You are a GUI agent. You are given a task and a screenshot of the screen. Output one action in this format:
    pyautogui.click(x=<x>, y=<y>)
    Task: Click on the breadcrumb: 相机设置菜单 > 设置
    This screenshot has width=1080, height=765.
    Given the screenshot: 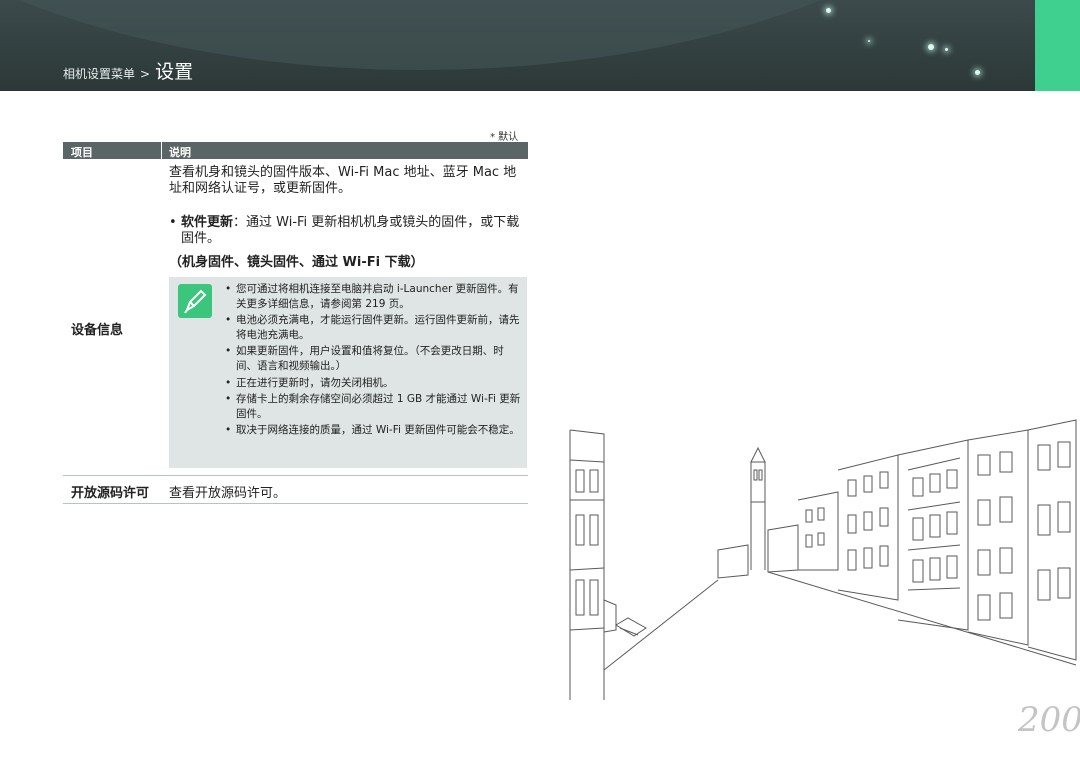 What is the action you would take?
    pyautogui.click(x=128, y=70)
    